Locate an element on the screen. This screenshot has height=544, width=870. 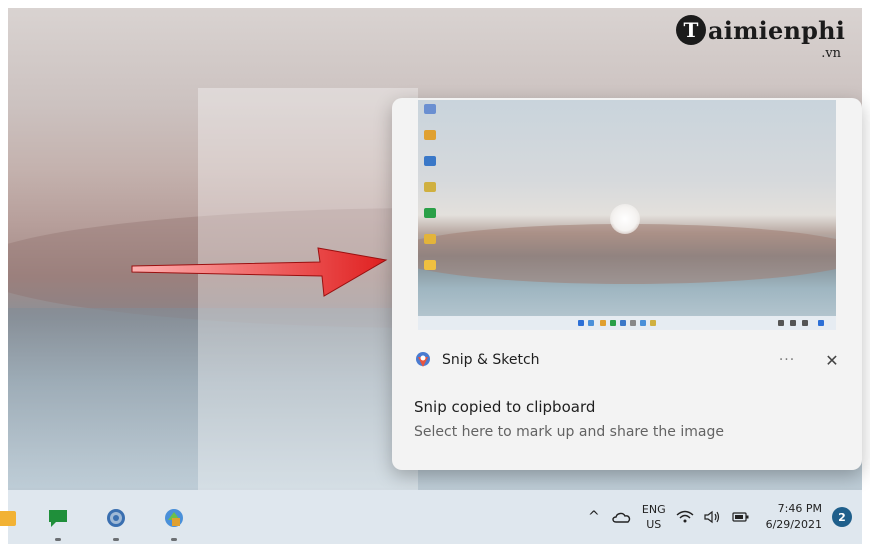
show-hidden-icons-button: ^ is located at coordinates (594, 517).